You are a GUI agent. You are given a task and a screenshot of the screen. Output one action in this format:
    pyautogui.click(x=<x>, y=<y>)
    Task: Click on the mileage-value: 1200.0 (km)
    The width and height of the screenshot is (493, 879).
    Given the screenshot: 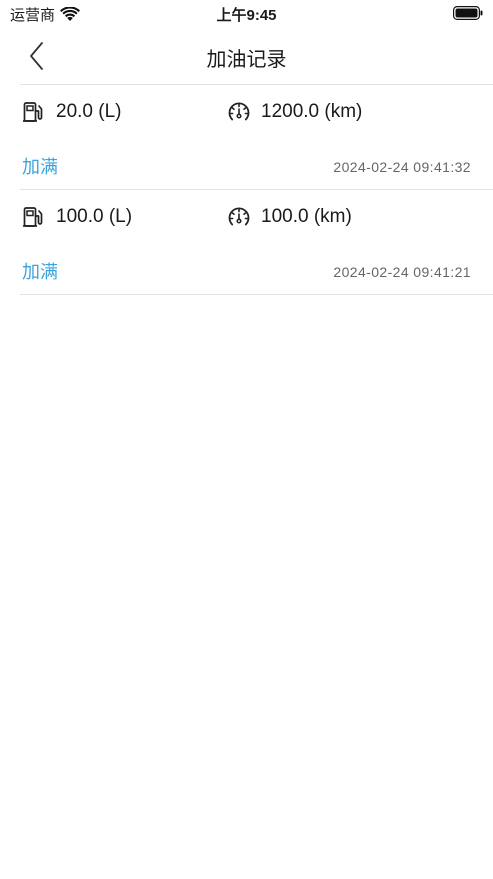 What is the action you would take?
    pyautogui.click(x=312, y=111)
    